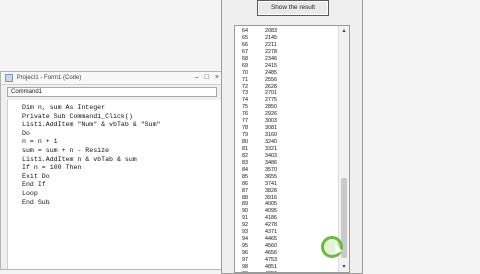  I want to click on list-item-num: 95, so click(245, 246).